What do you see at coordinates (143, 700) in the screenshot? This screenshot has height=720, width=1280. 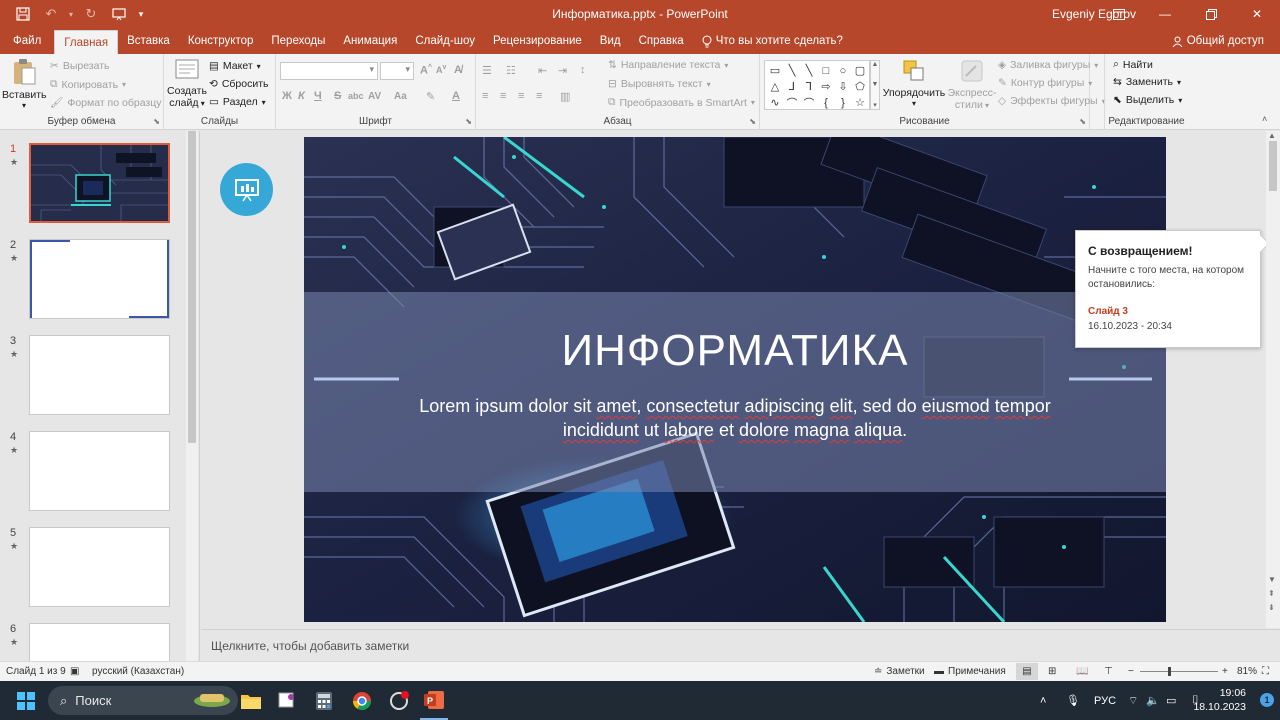 I see `taskbar-search: ⌕ Поиск` at bounding box center [143, 700].